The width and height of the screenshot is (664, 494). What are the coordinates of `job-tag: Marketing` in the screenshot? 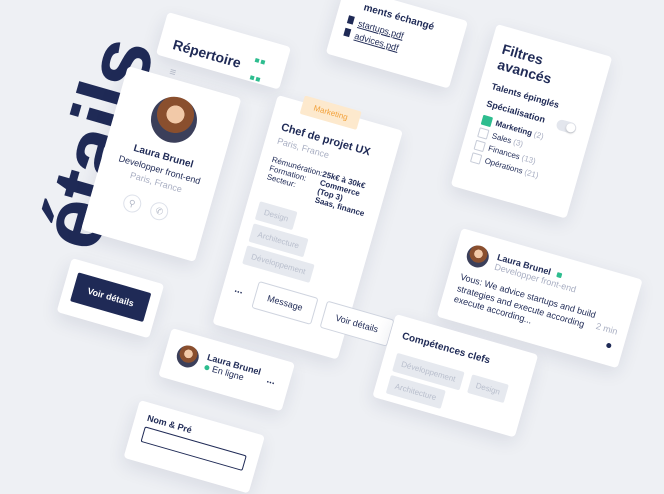 It's located at (330, 112).